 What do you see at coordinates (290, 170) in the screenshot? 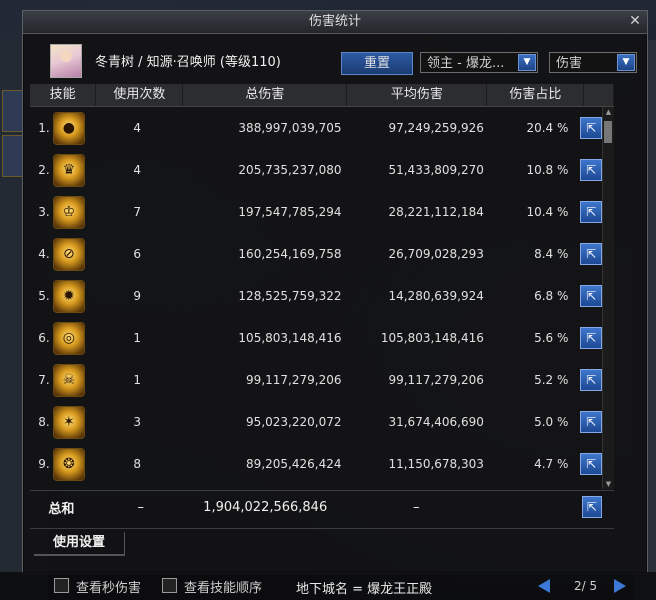
I see `row-total-damage: 205,735,237,080` at bounding box center [290, 170].